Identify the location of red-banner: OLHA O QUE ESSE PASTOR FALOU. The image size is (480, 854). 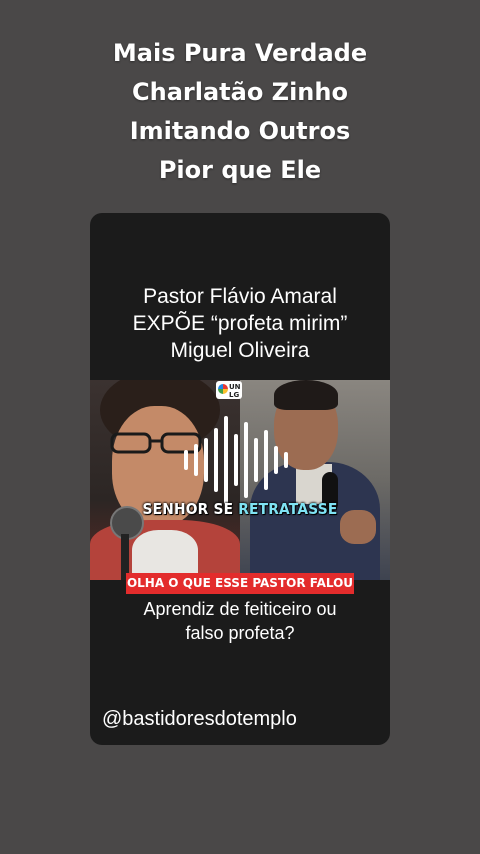
(240, 583).